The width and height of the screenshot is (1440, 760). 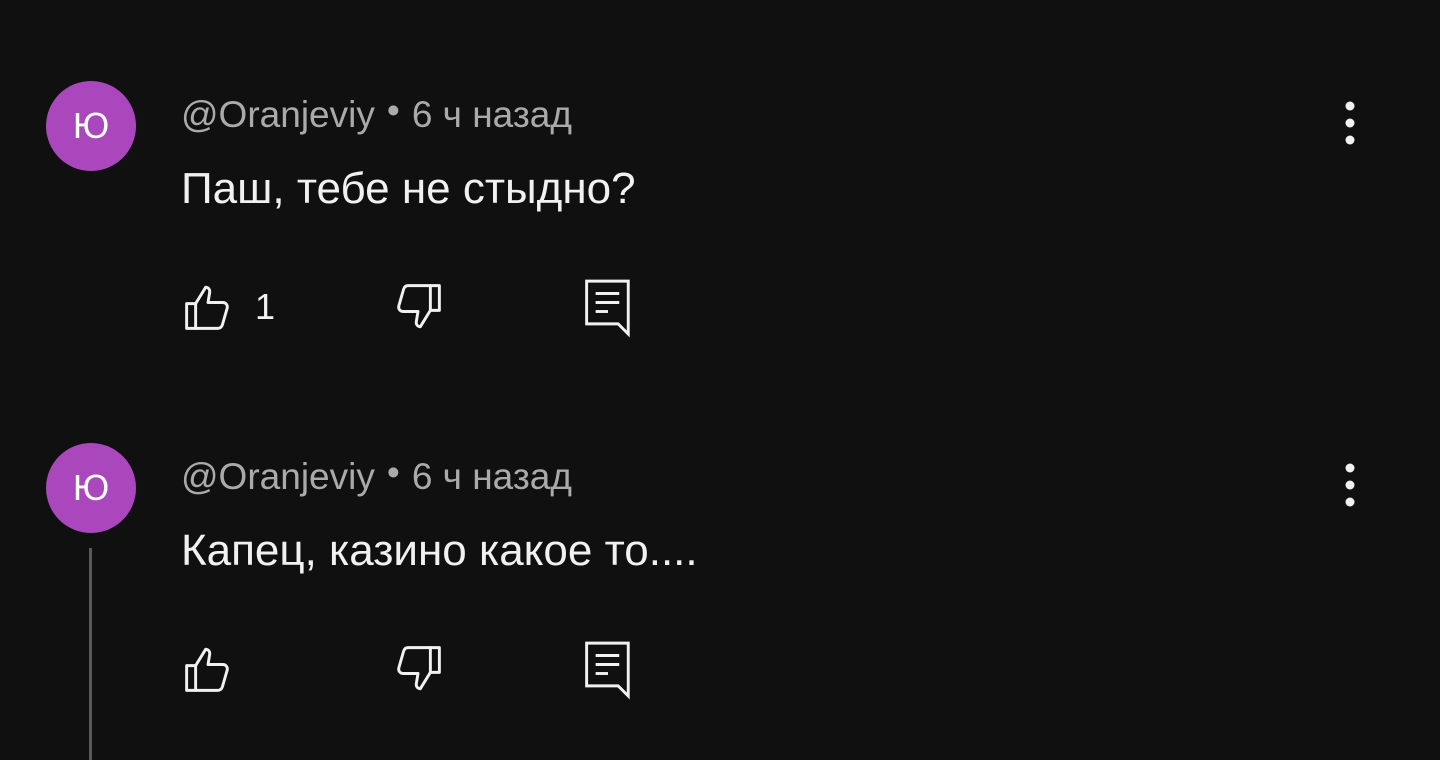 What do you see at coordinates (265, 306) in the screenshot?
I see `like-count: 1` at bounding box center [265, 306].